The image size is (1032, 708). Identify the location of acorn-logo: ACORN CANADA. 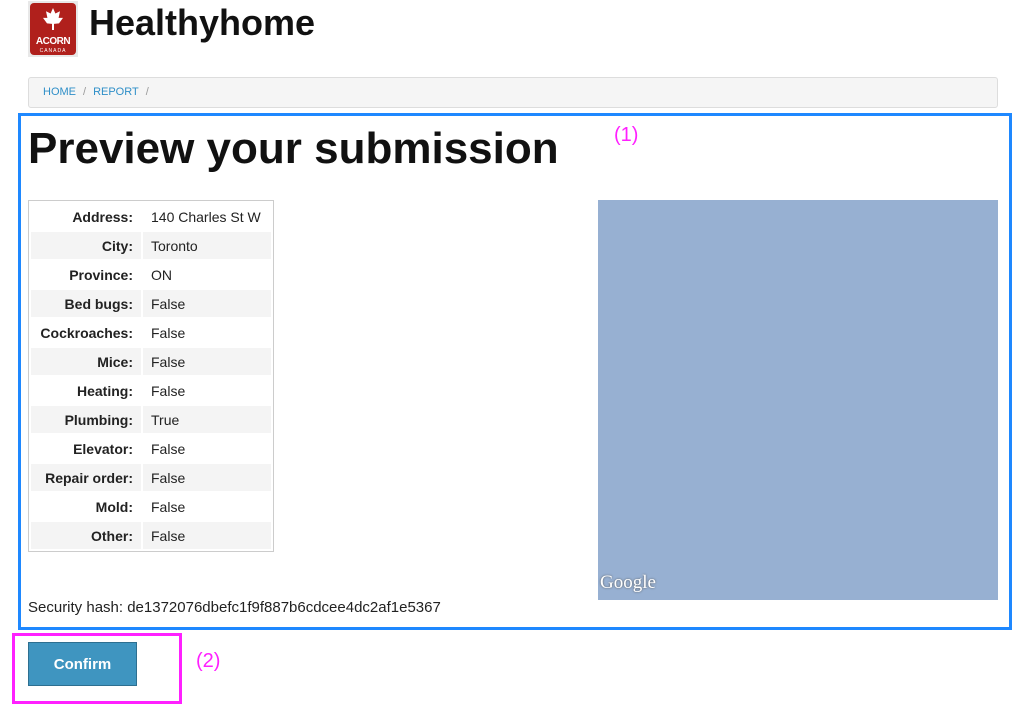
(53, 29).